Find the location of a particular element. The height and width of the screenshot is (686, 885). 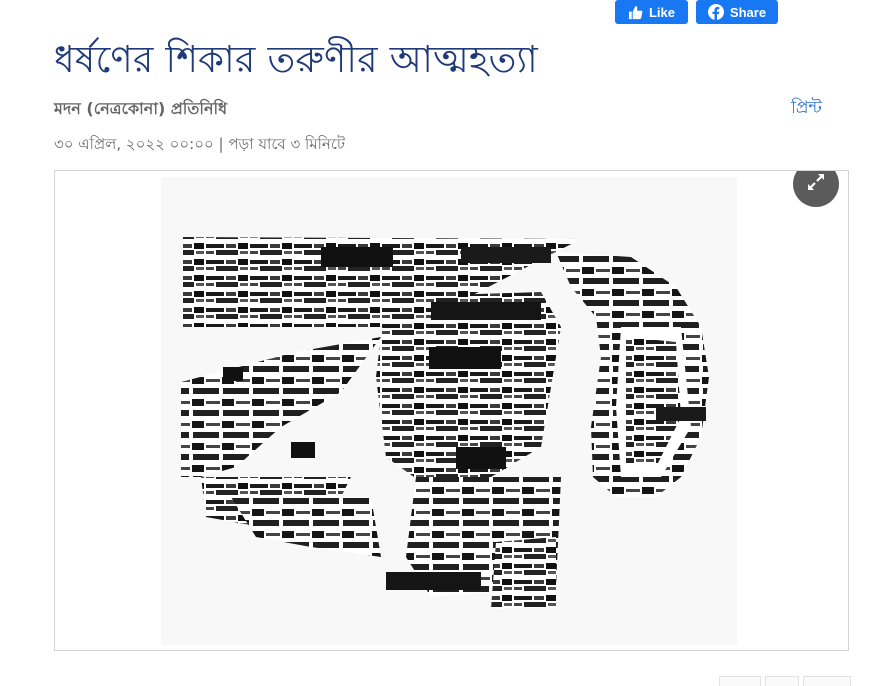

article-byline: মদন (নেত্রকোনা) প্রতিনিধি is located at coordinates (140, 109).